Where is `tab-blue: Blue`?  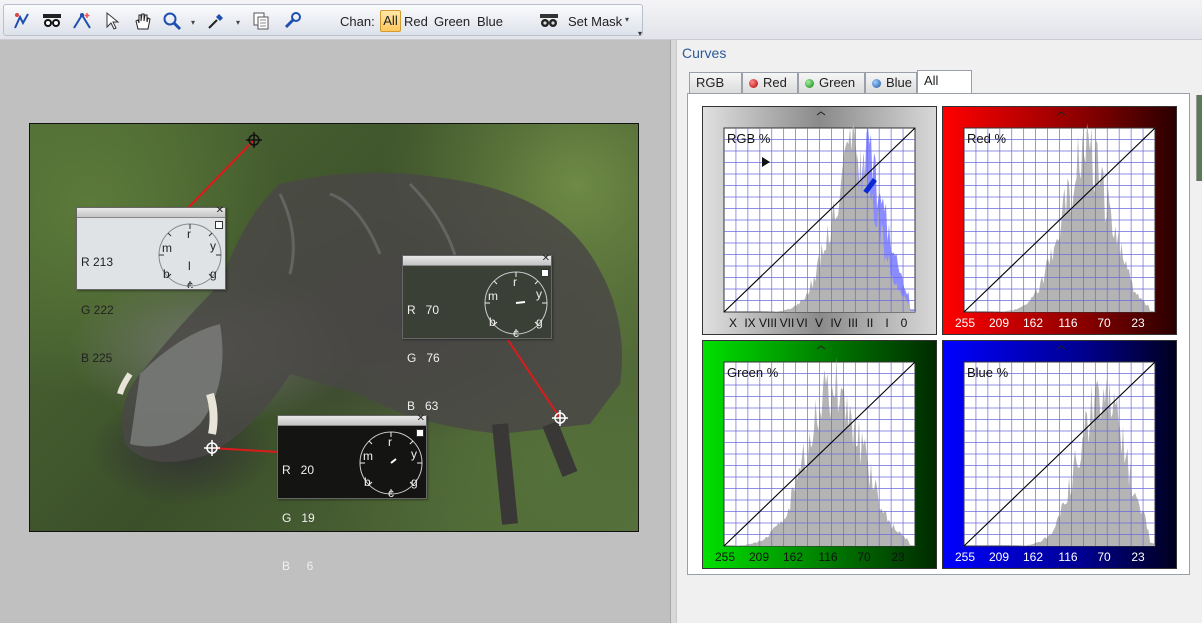
tab-blue: Blue is located at coordinates (891, 82).